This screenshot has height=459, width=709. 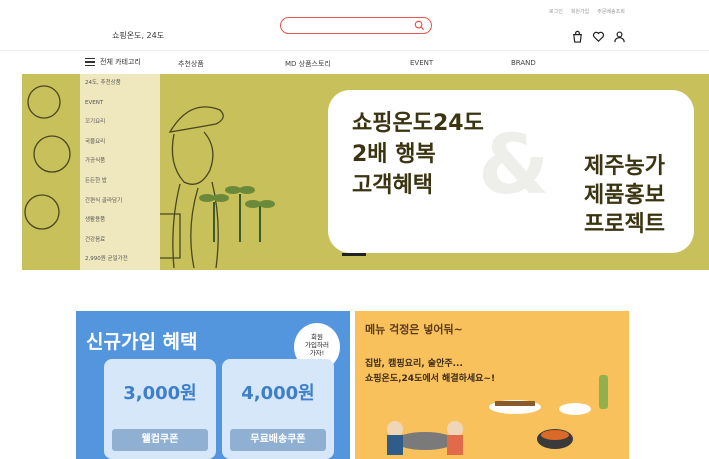 What do you see at coordinates (308, 64) in the screenshot?
I see `nav-item-md-story: MD 상품스토리` at bounding box center [308, 64].